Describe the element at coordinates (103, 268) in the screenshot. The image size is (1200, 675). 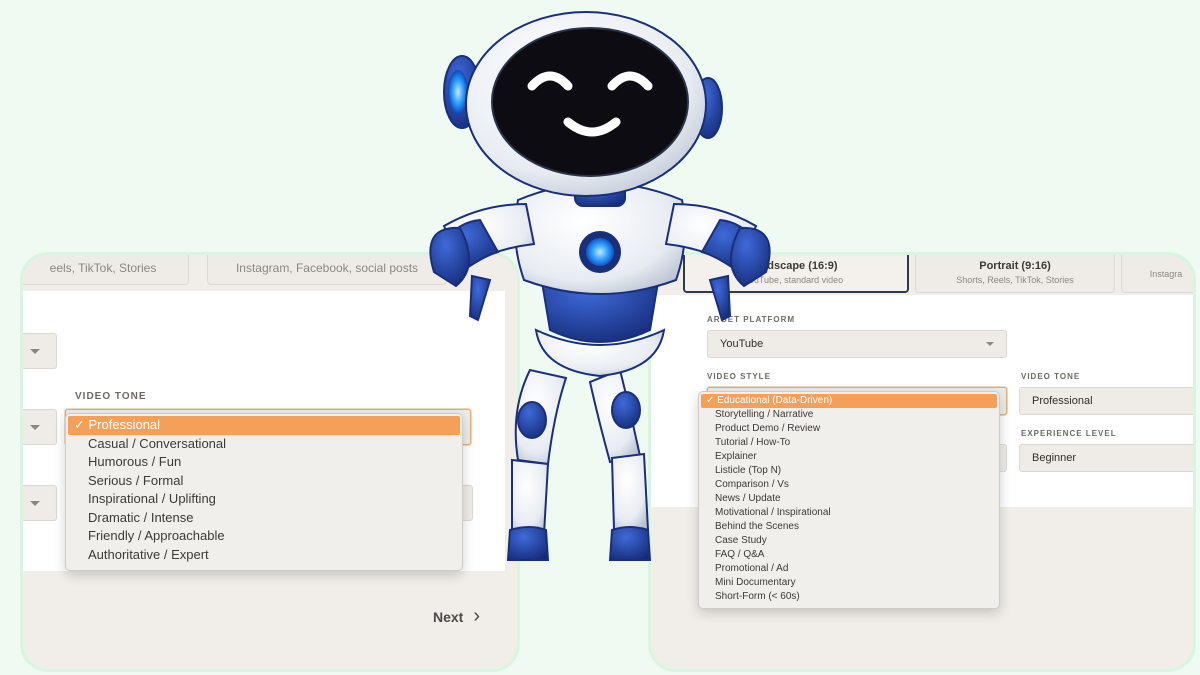
I see `card-subtitle: eels, TikTok, Stories` at that location.